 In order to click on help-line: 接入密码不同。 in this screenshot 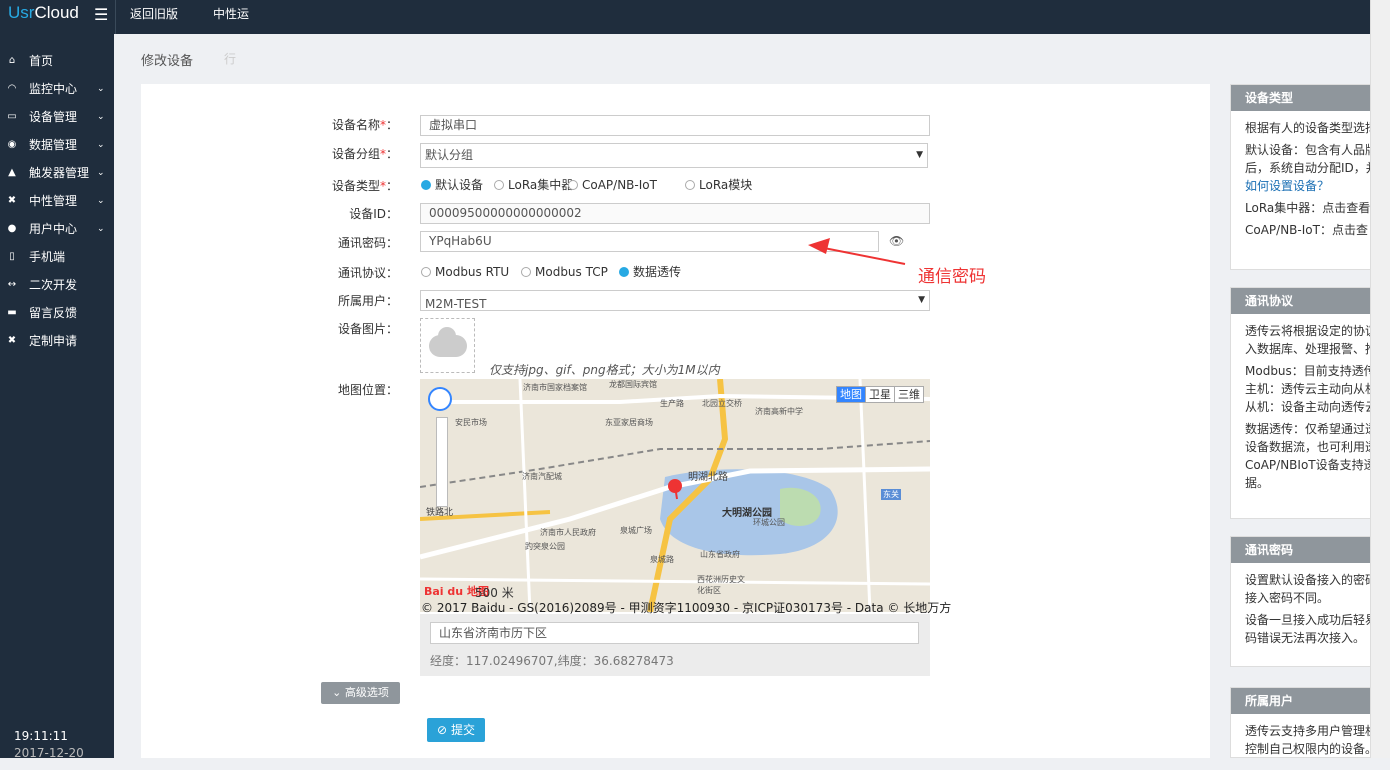, I will do `click(1287, 598)`.